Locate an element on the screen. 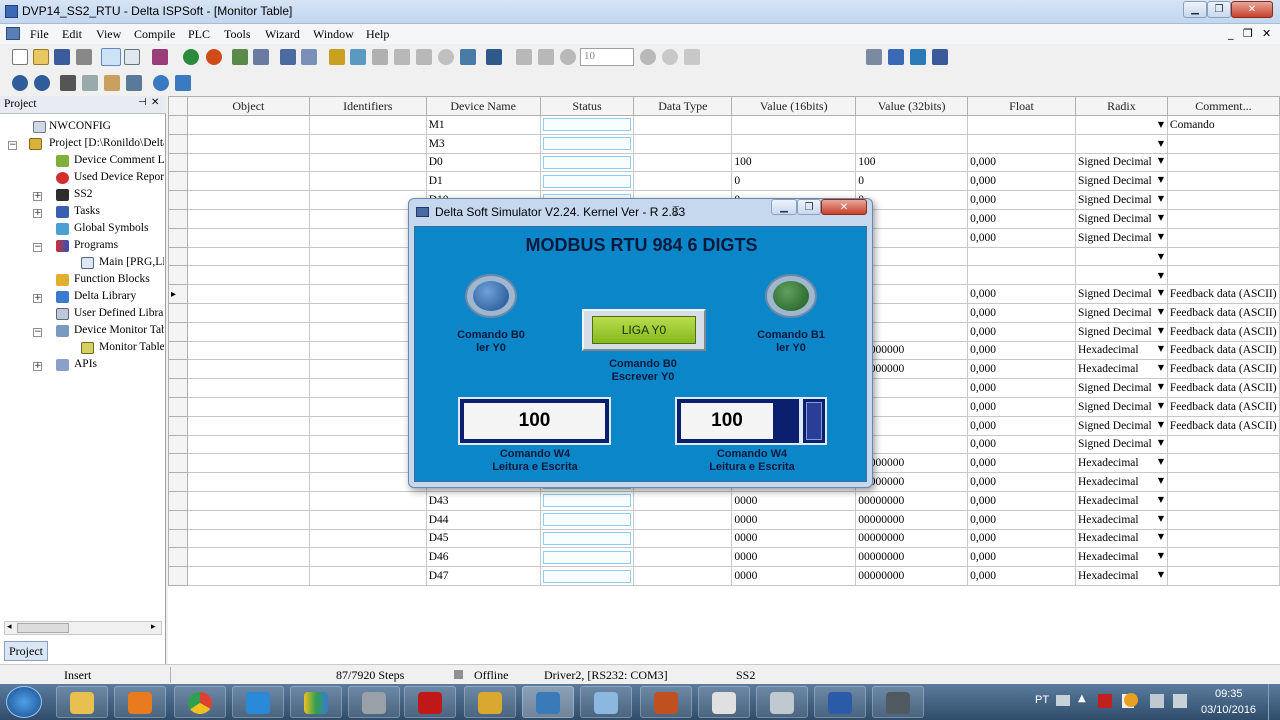  cell-device-name: D44 is located at coordinates (483, 519).